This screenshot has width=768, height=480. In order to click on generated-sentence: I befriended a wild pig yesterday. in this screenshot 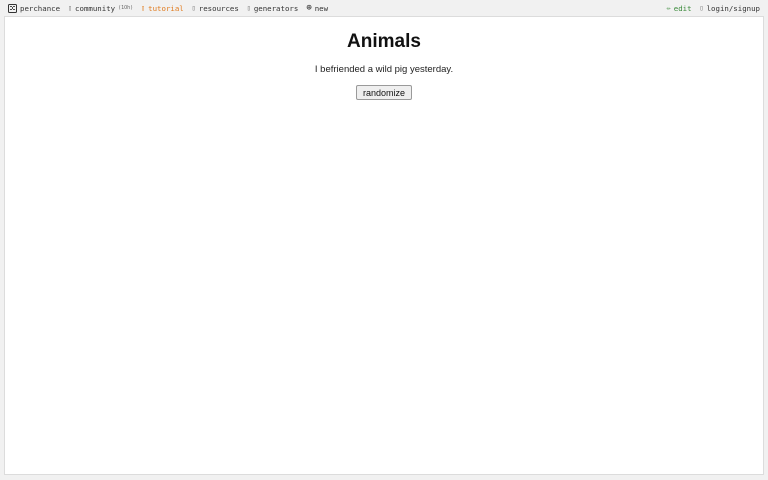, I will do `click(384, 69)`.